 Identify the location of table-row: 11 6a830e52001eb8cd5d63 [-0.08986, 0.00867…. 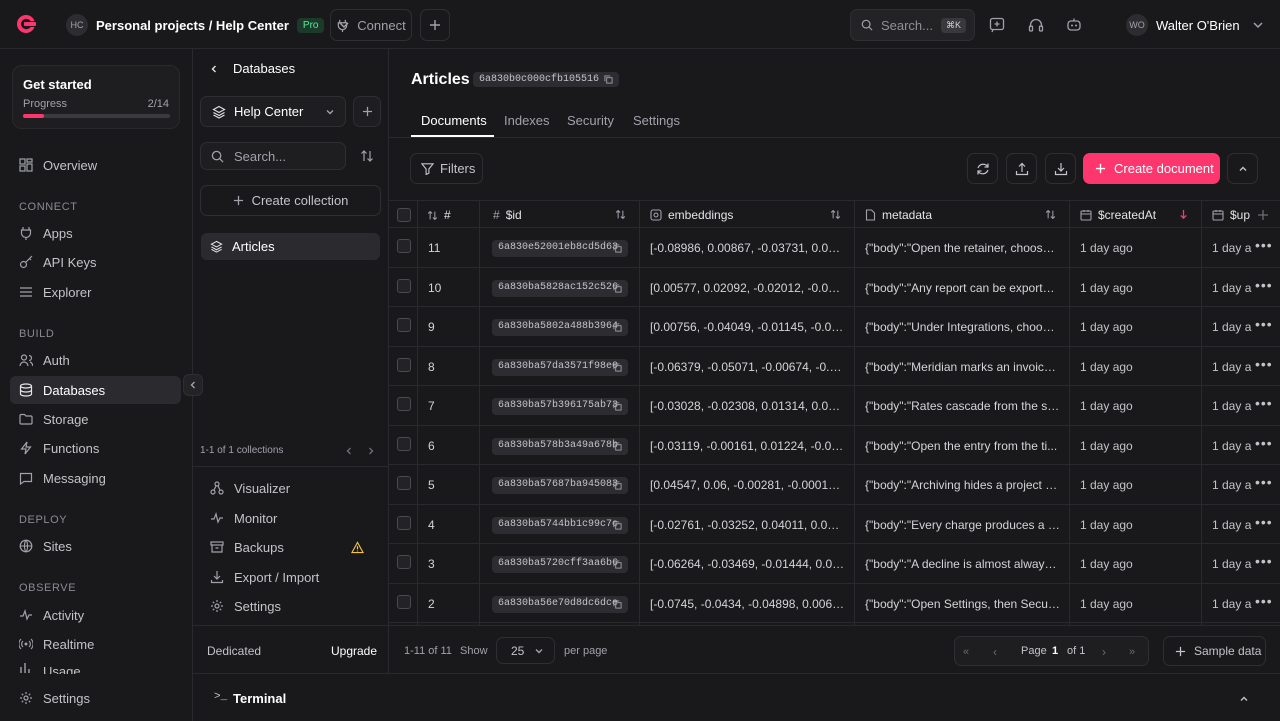
(834, 248).